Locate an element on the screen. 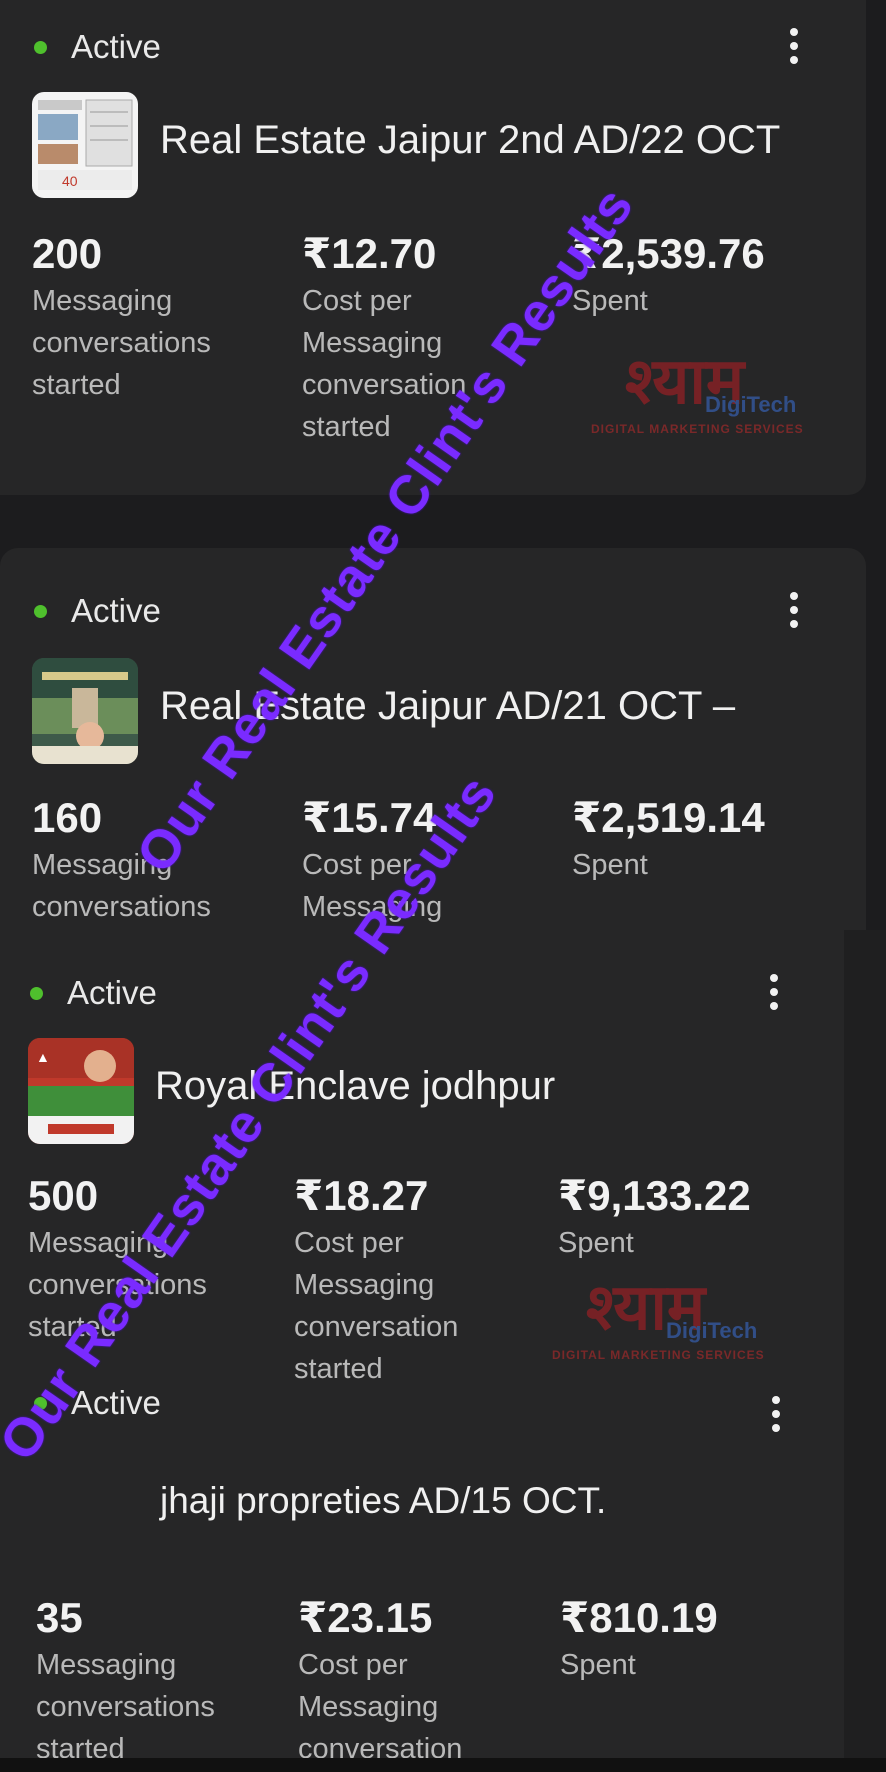  side-shadow is located at coordinates (865, 1351).